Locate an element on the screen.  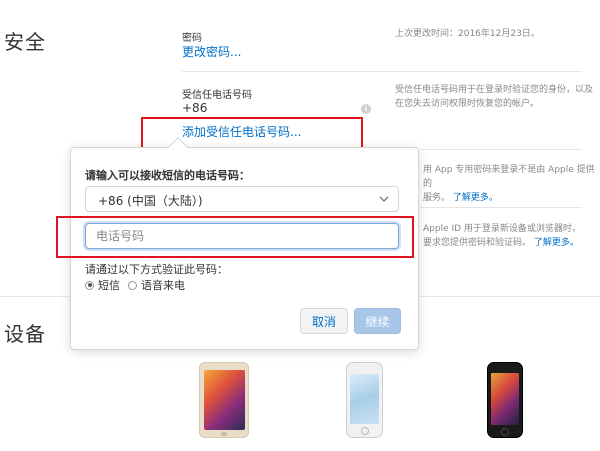
iphone-silver-image is located at coordinates (364, 400).